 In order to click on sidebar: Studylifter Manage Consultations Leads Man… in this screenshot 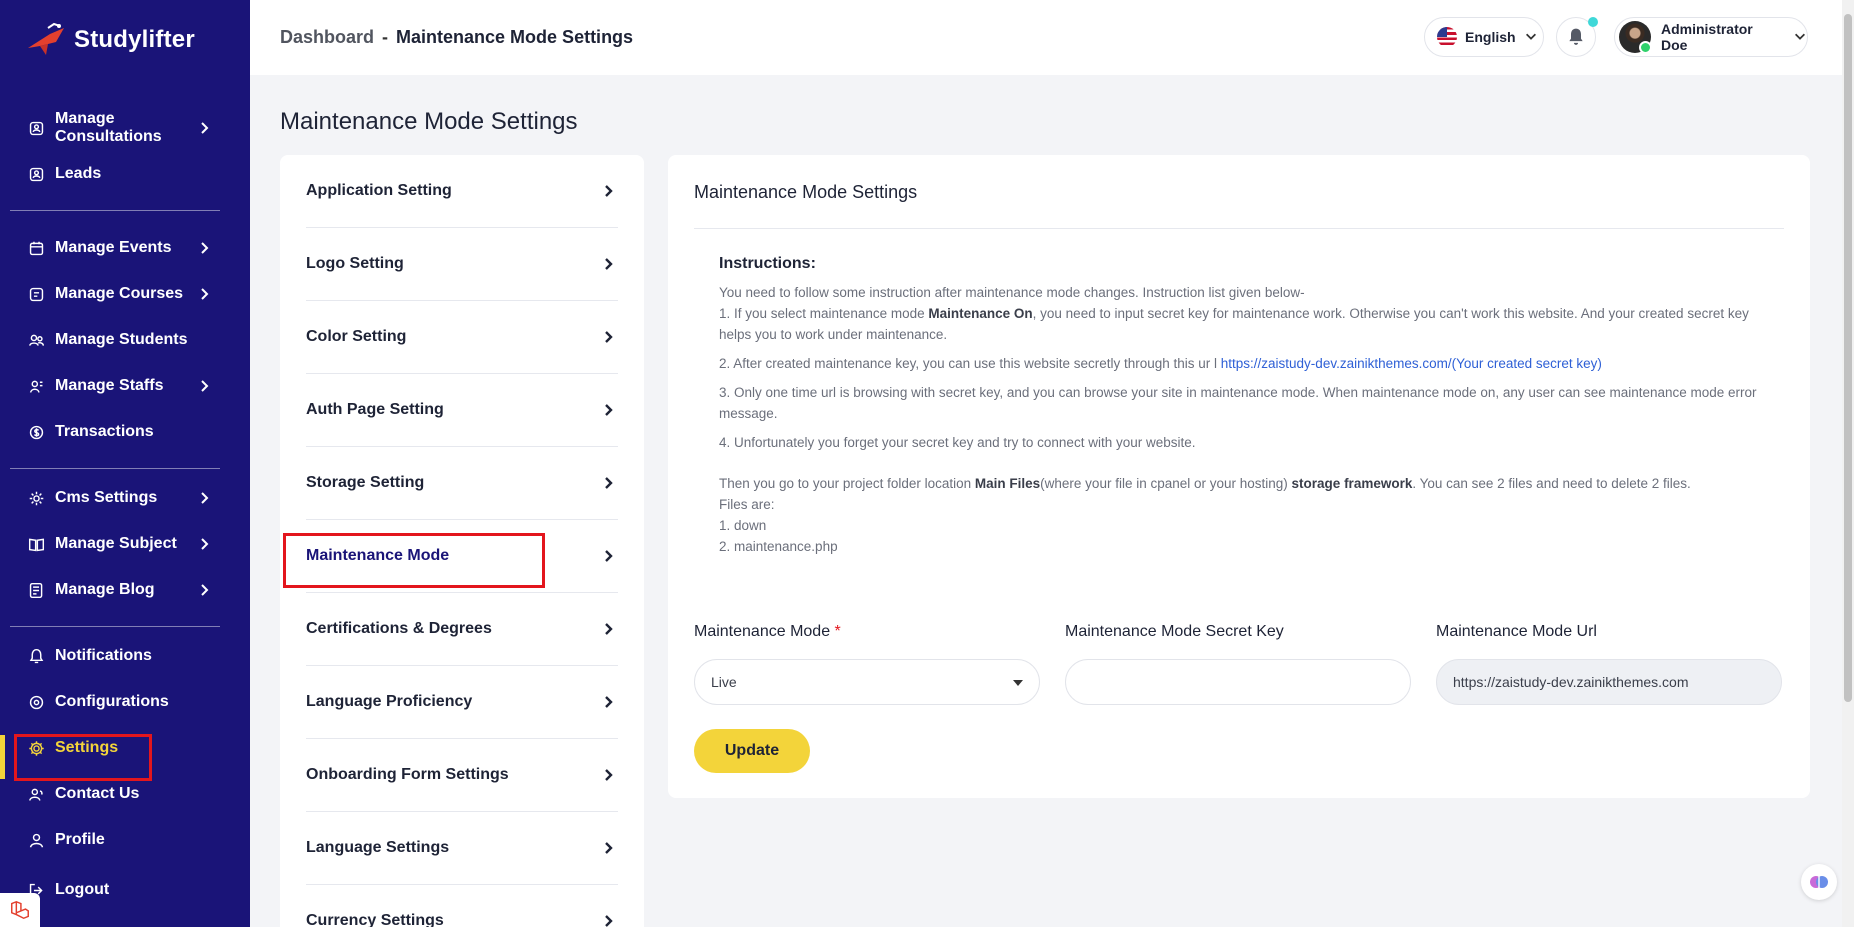, I will do `click(125, 463)`.